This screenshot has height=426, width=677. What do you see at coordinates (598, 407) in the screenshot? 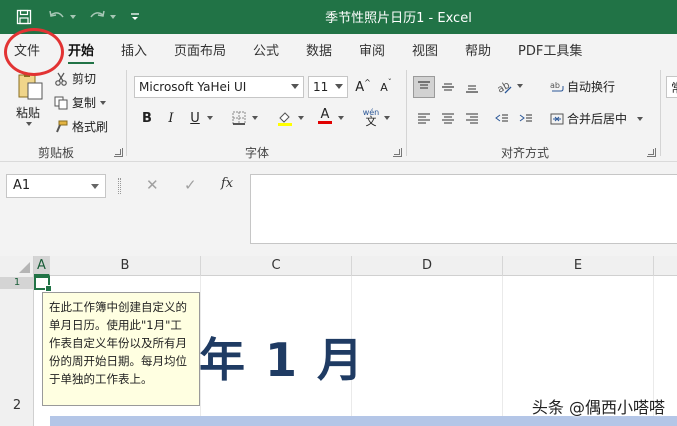
I see `watermark-text: 头条 @偶西小嗒嗒` at bounding box center [598, 407].